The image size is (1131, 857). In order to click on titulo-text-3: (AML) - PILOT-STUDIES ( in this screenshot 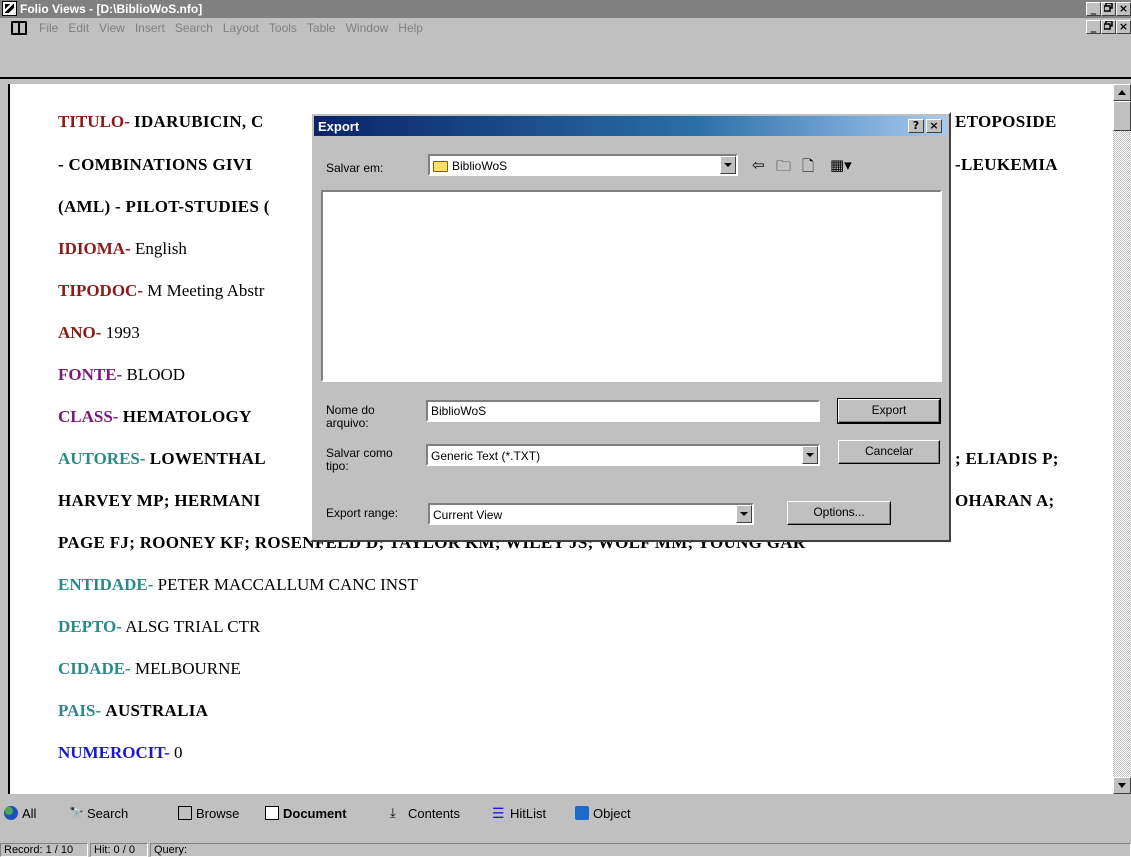, I will do `click(164, 206)`.